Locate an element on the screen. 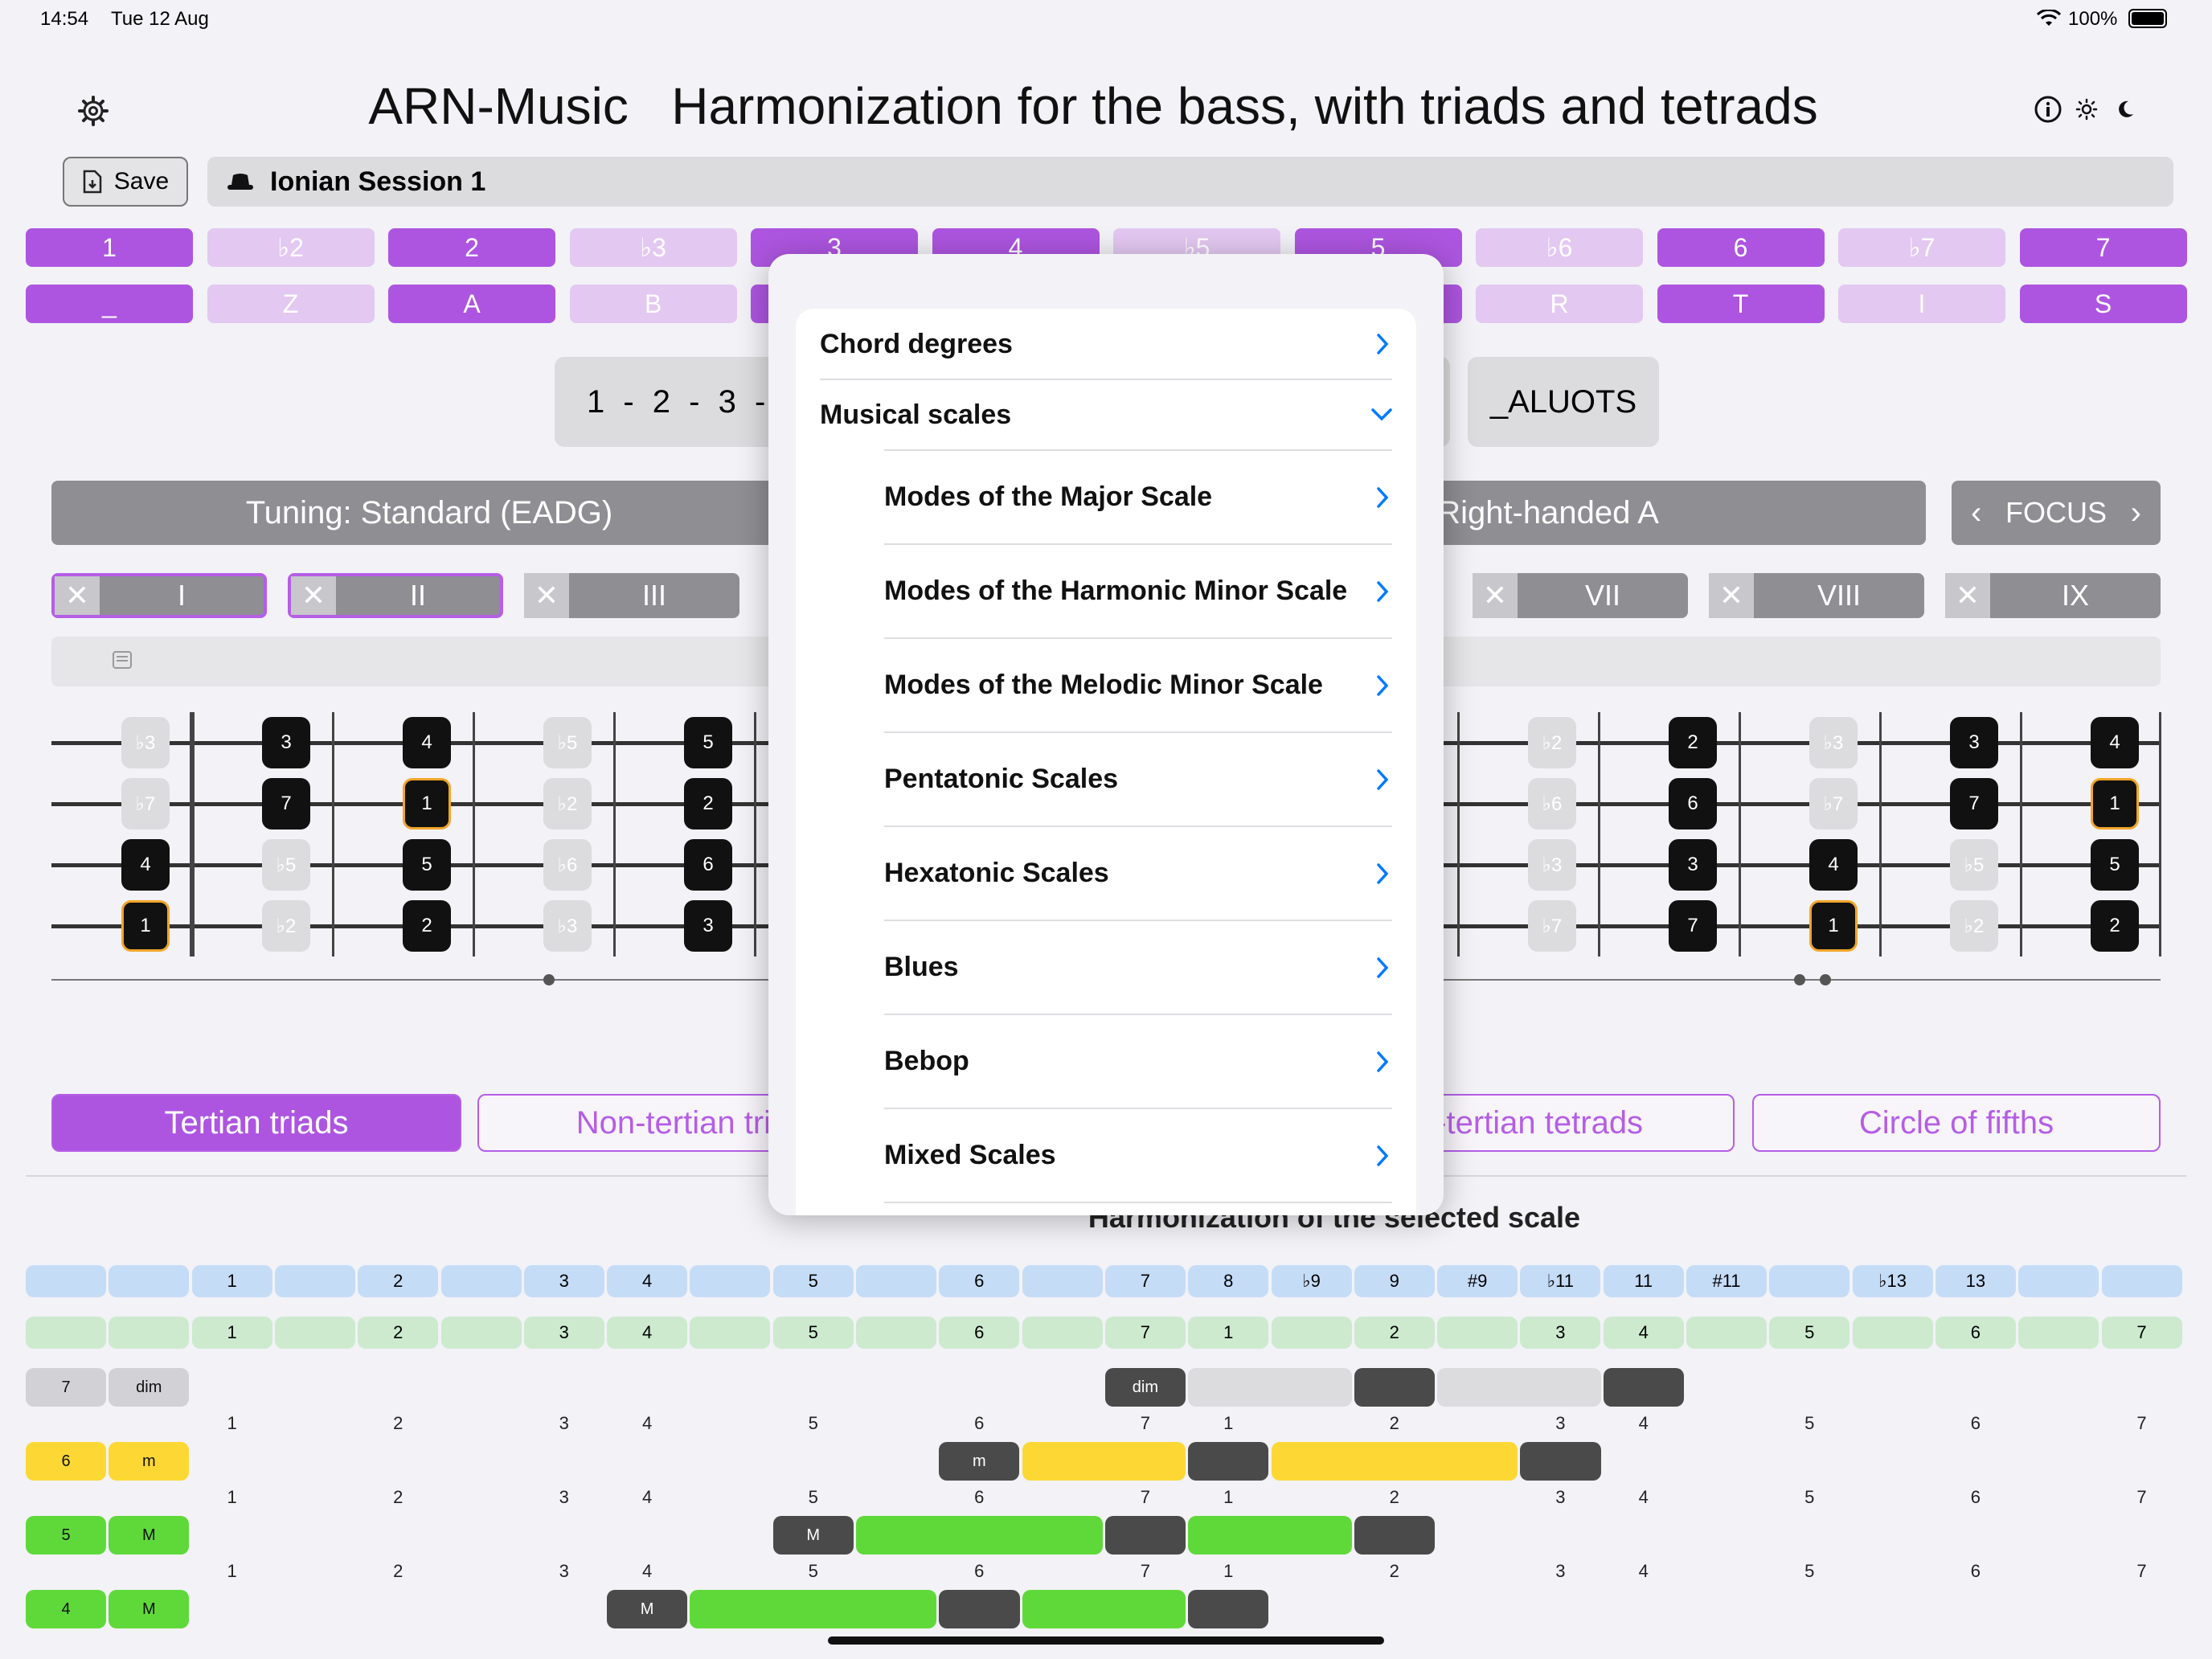 This screenshot has width=2212, height=1659. menu-item-5: Modes of the Melodic Minor Scale is located at coordinates (1106, 685).